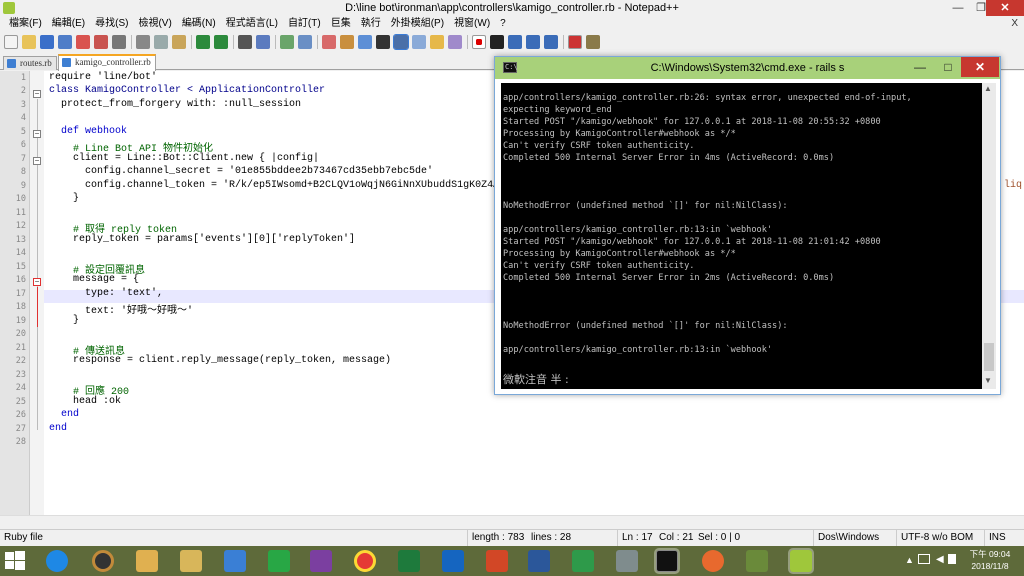 The image size is (1024, 576). Describe the element at coordinates (321, 561) in the screenshot. I see `onenote-icon` at that location.